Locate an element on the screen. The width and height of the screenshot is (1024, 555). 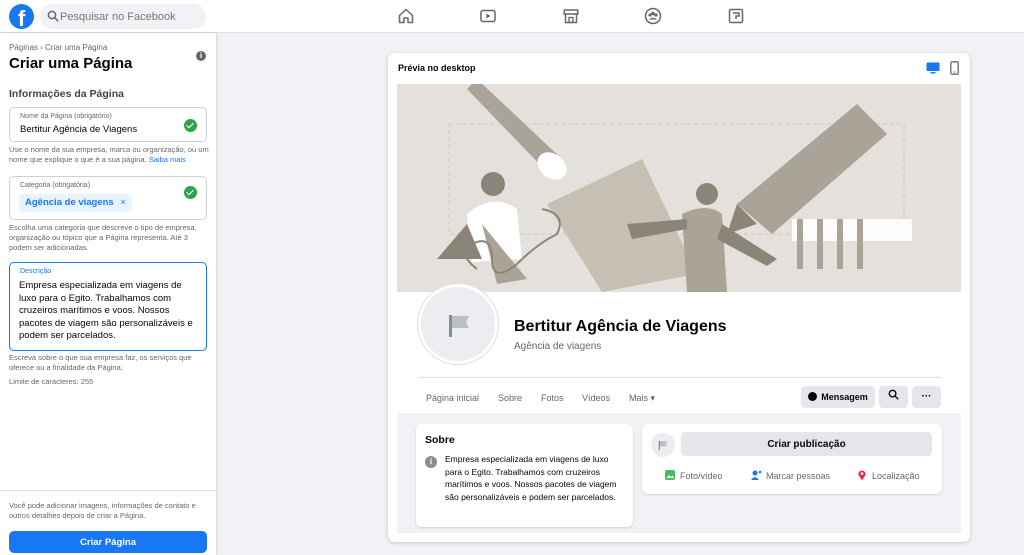
photo-video-button: Foto/vídeo is located at coordinates (693, 475).